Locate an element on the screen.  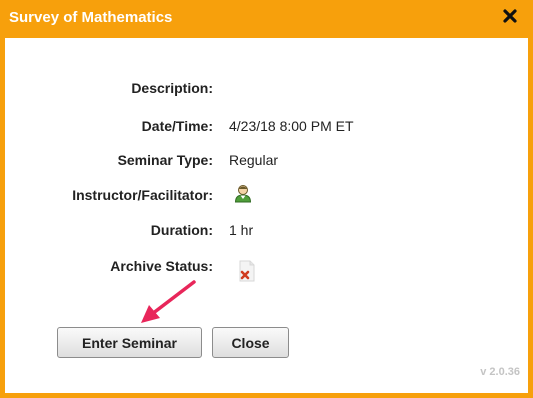
duration-value: 1 hr is located at coordinates (241, 230).